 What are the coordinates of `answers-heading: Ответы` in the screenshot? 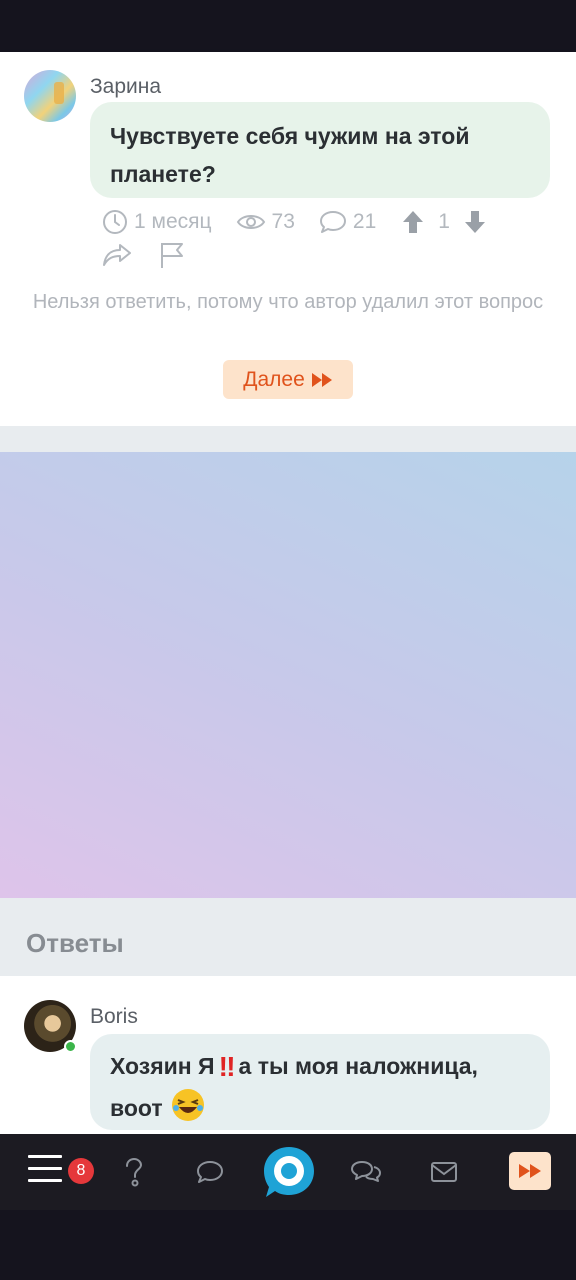 It's located at (75, 943).